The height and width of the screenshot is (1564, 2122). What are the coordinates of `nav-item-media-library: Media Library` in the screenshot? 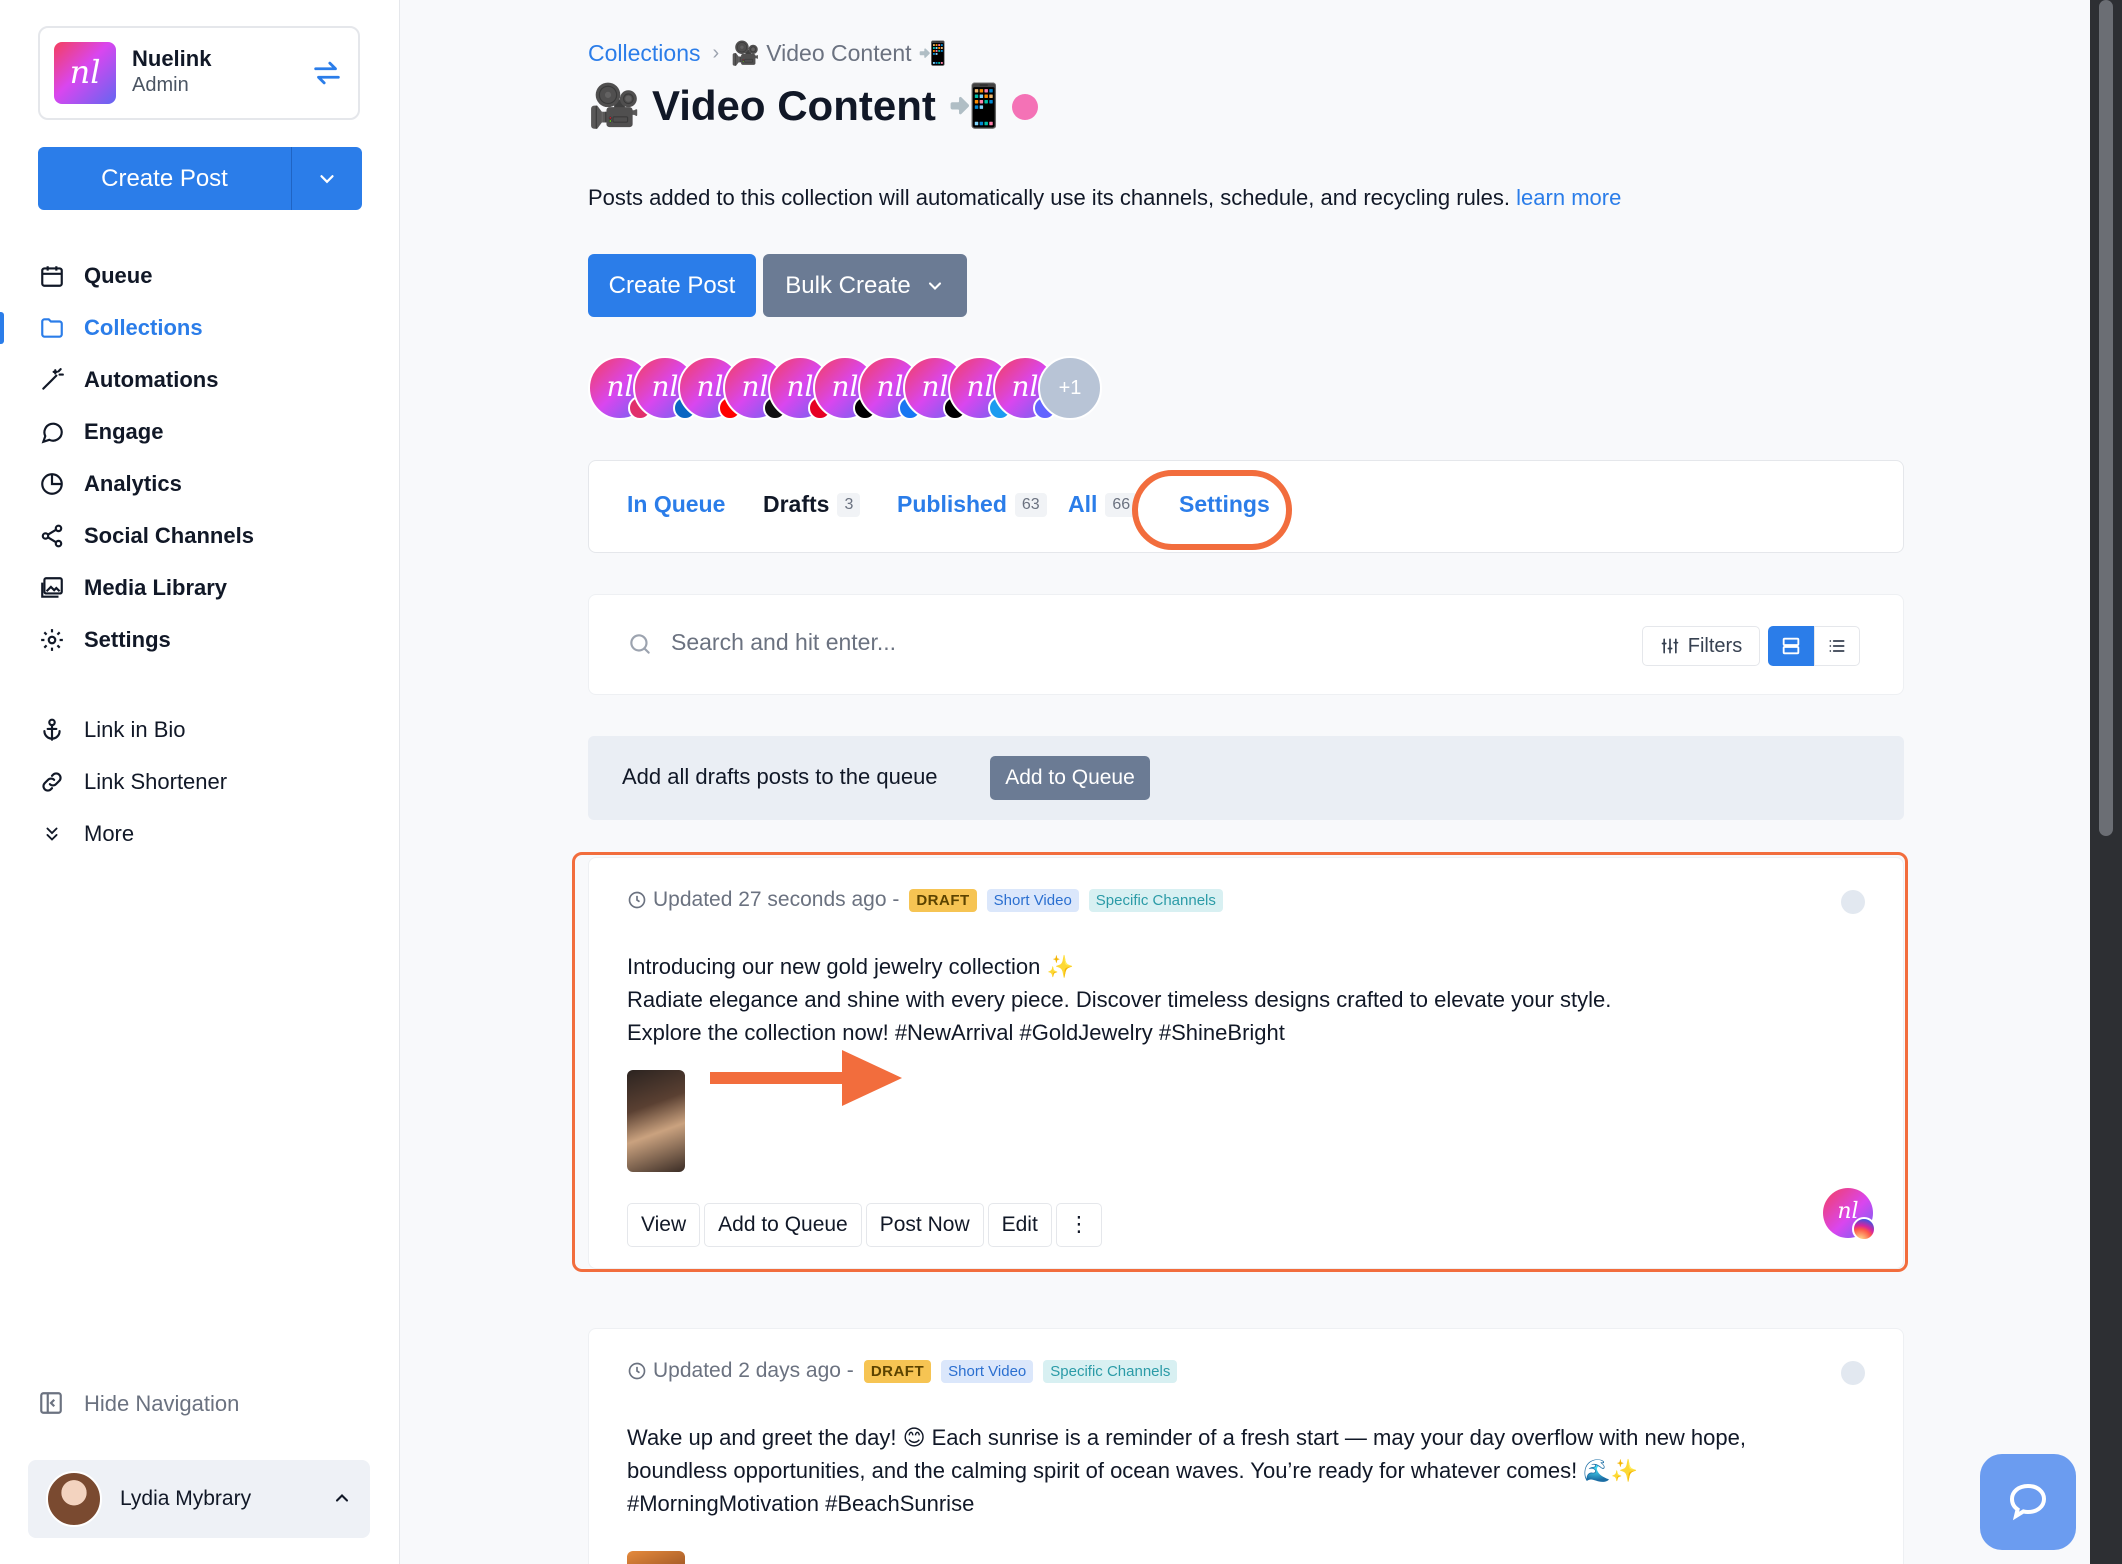 It's located at (200, 588).